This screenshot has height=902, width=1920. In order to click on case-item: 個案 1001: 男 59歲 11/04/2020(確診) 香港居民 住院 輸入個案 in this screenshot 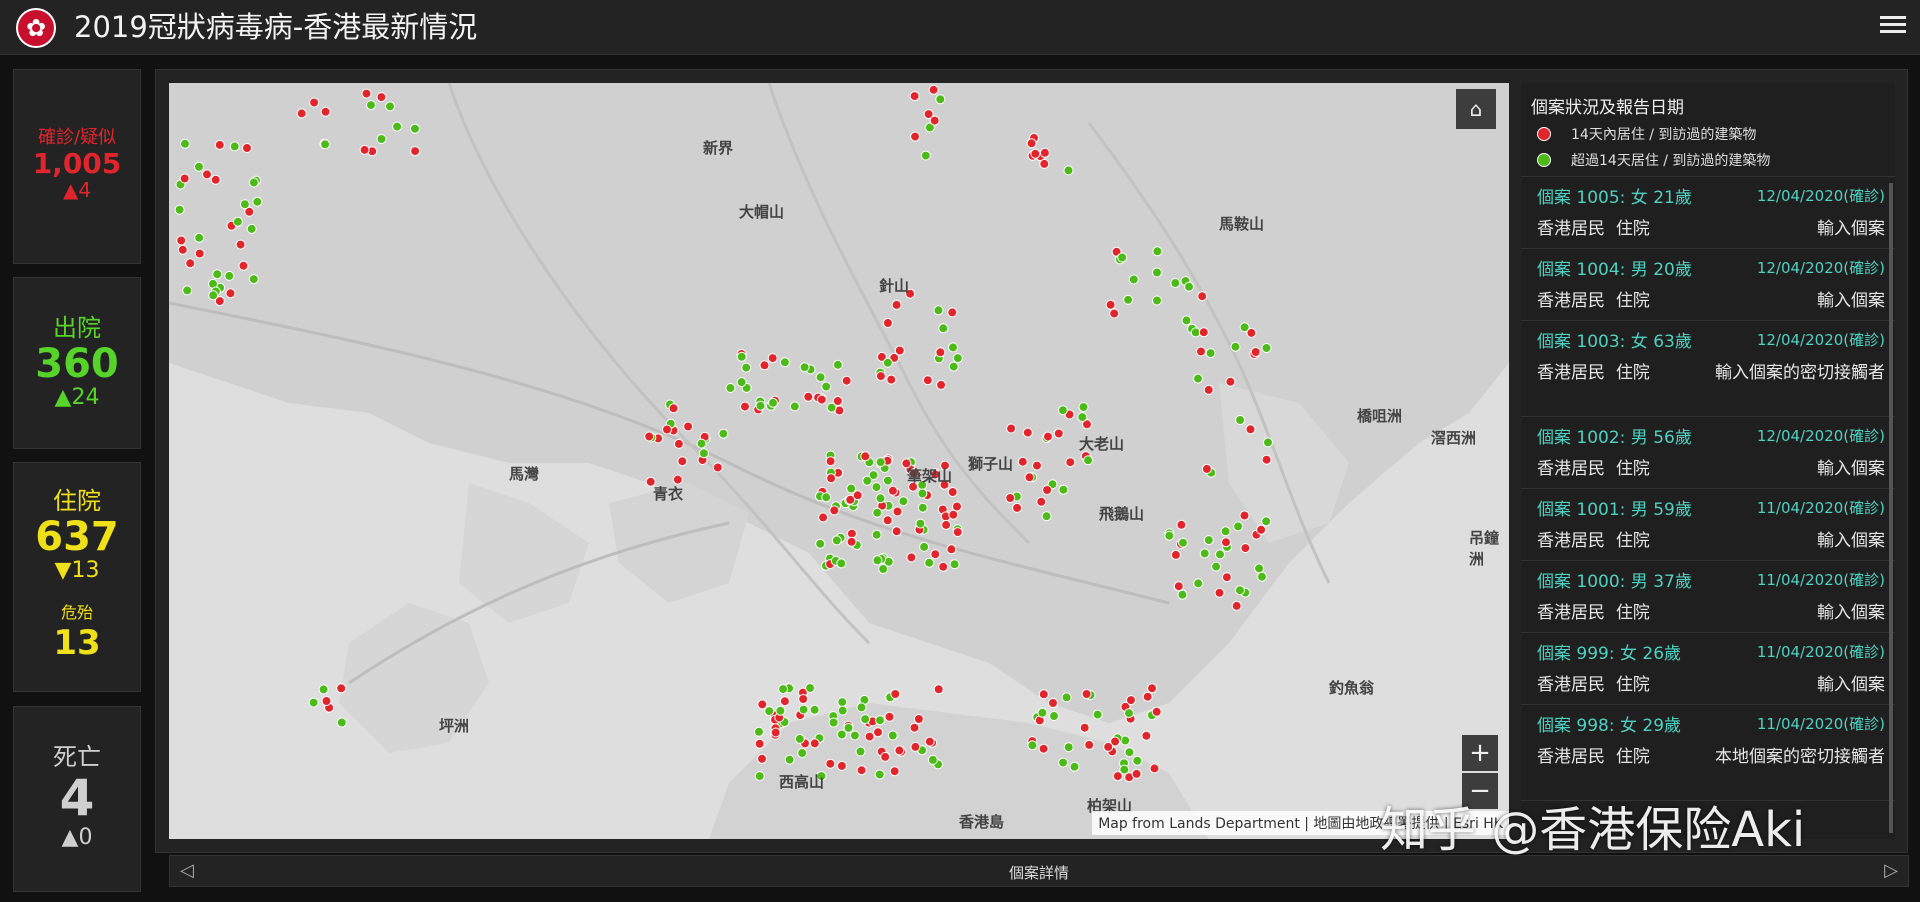, I will do `click(1708, 525)`.